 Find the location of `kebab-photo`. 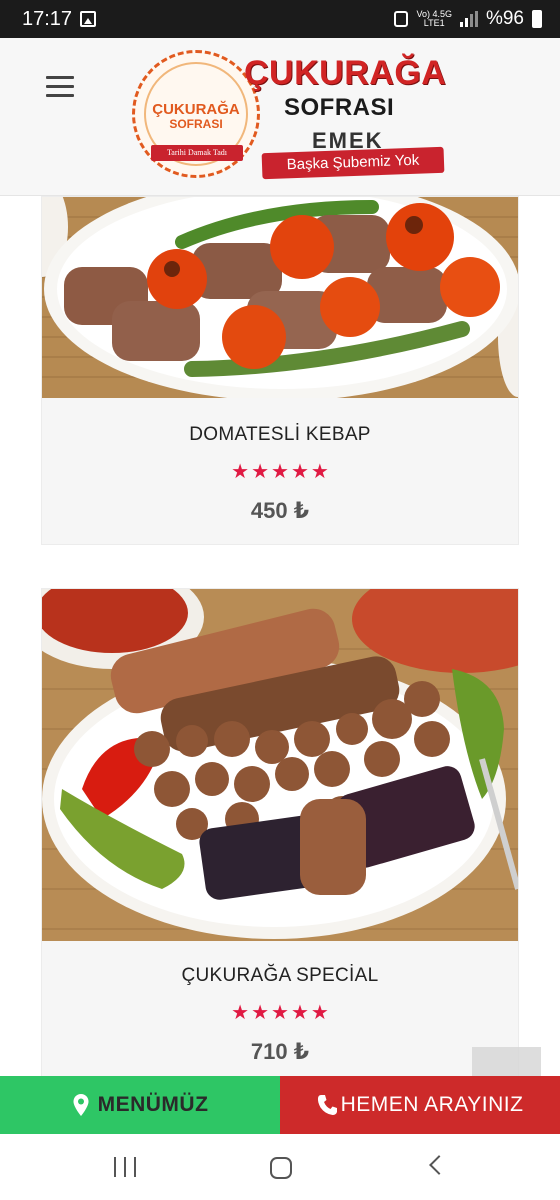

kebab-photo is located at coordinates (280, 297).